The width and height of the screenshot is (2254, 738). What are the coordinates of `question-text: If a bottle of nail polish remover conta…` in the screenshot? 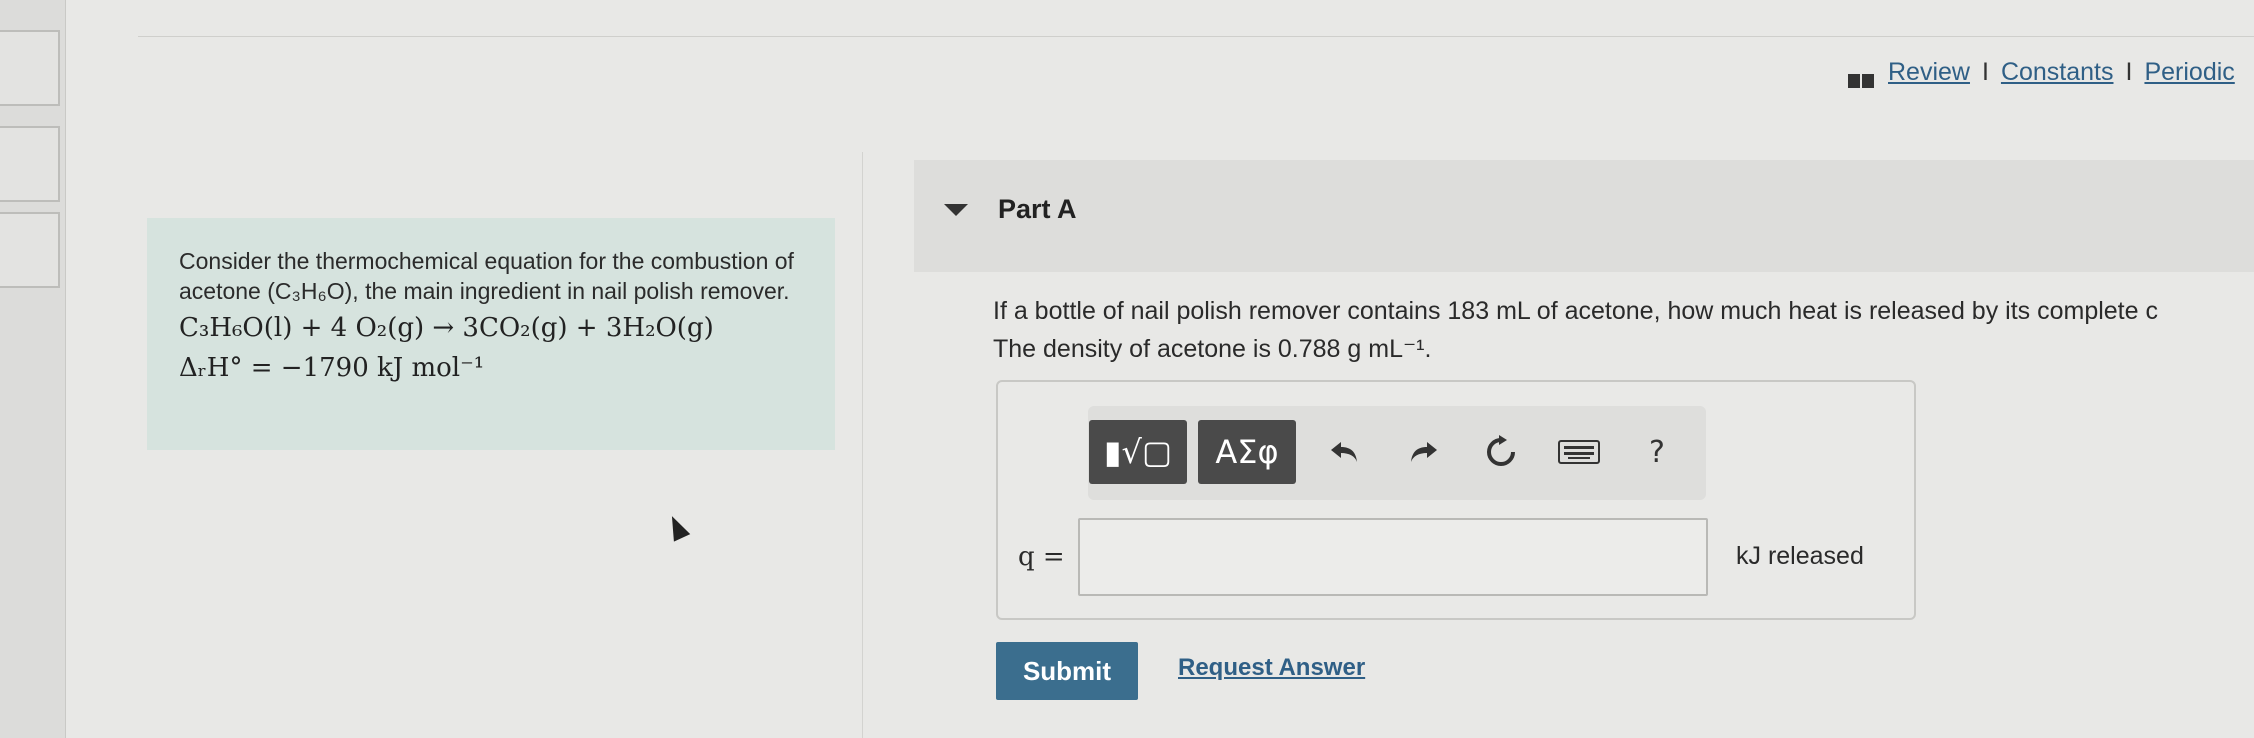 It's located at (1575, 330).